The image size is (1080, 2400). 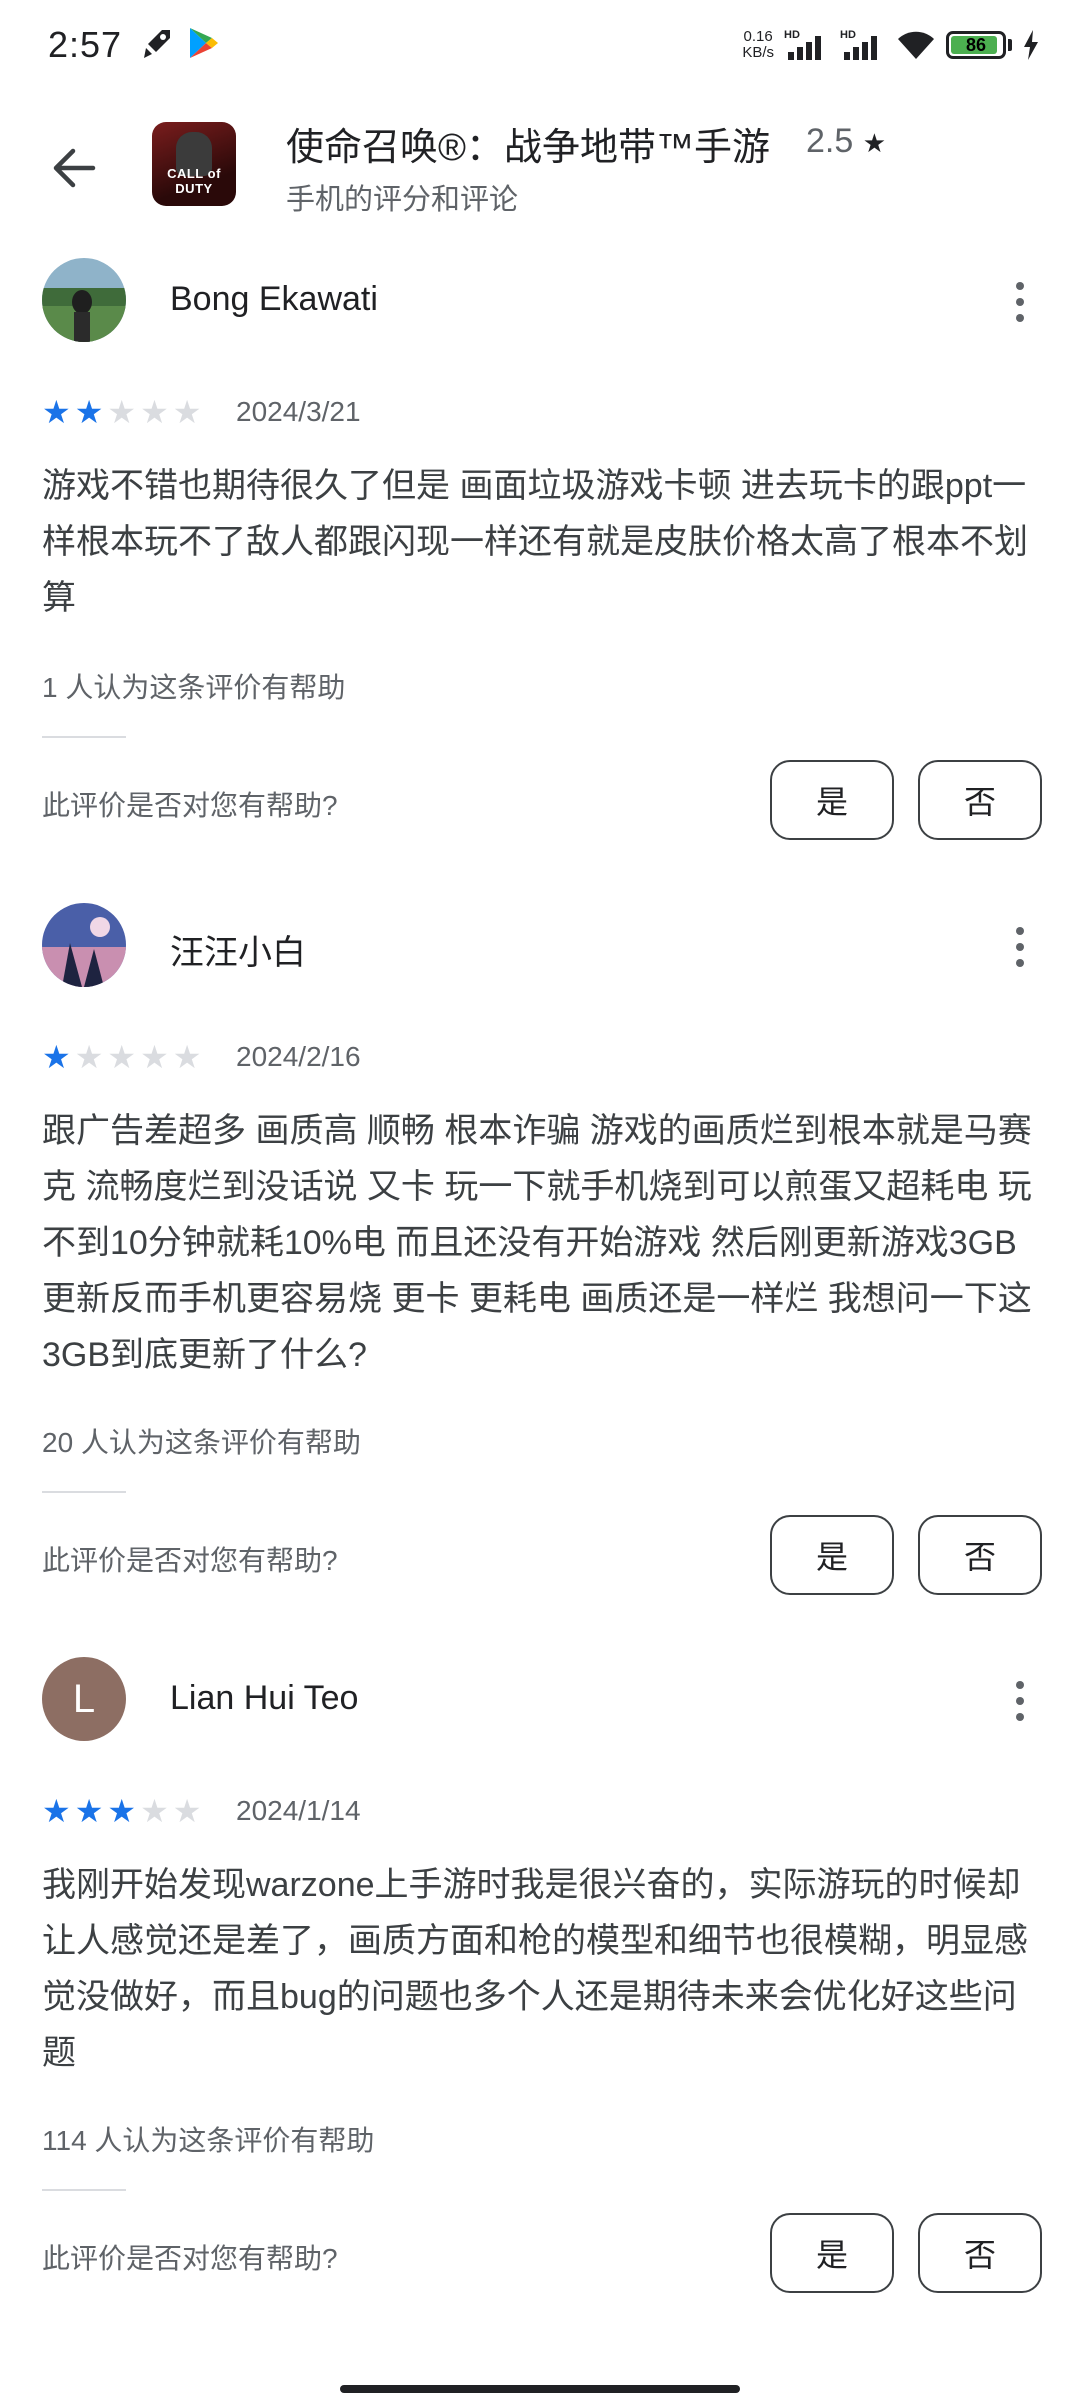 What do you see at coordinates (1010, 45) in the screenshot?
I see `battery-cap` at bounding box center [1010, 45].